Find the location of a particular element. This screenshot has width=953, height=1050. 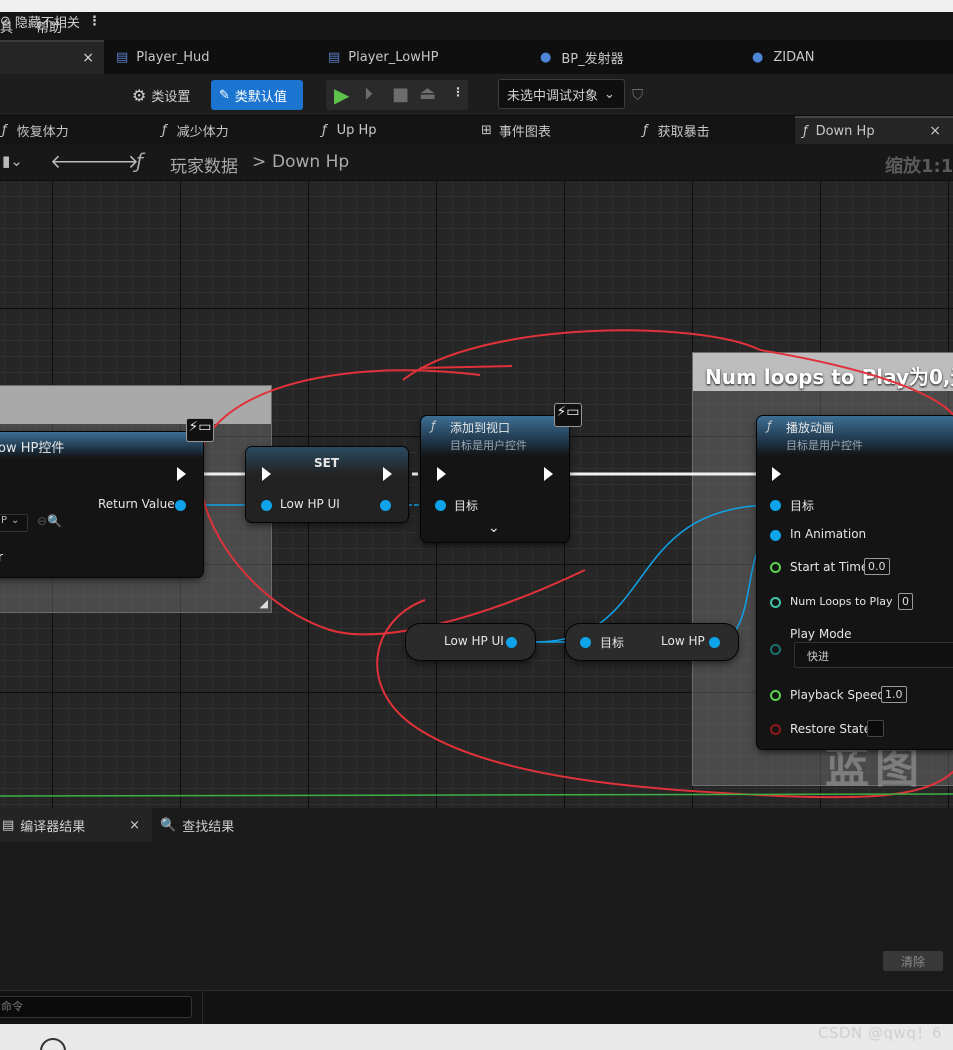

return-value-label: Return Value is located at coordinates (136, 504).